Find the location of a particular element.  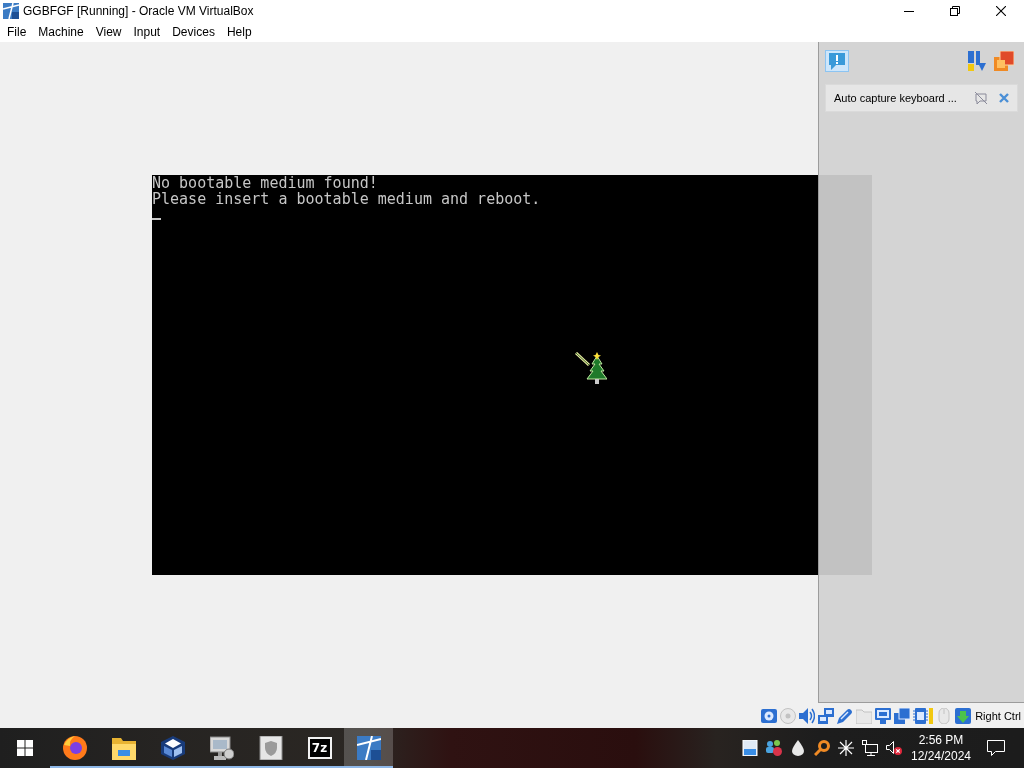

window-pane-icon is located at coordinates (368, 748).